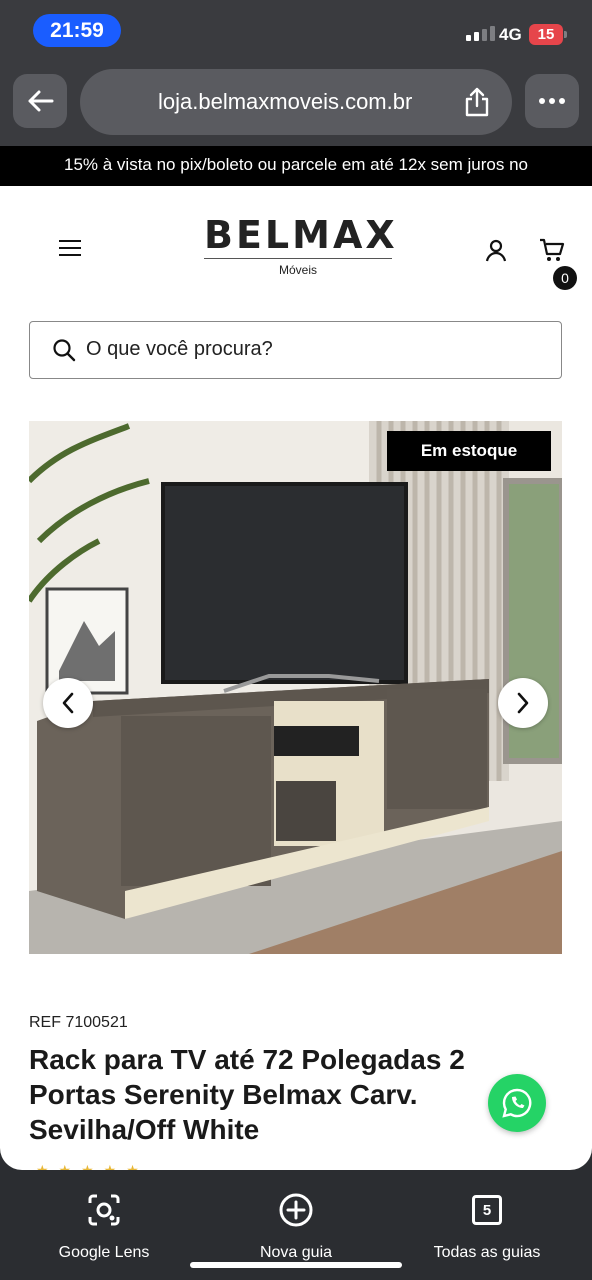  I want to click on signal-icon, so click(480, 33).